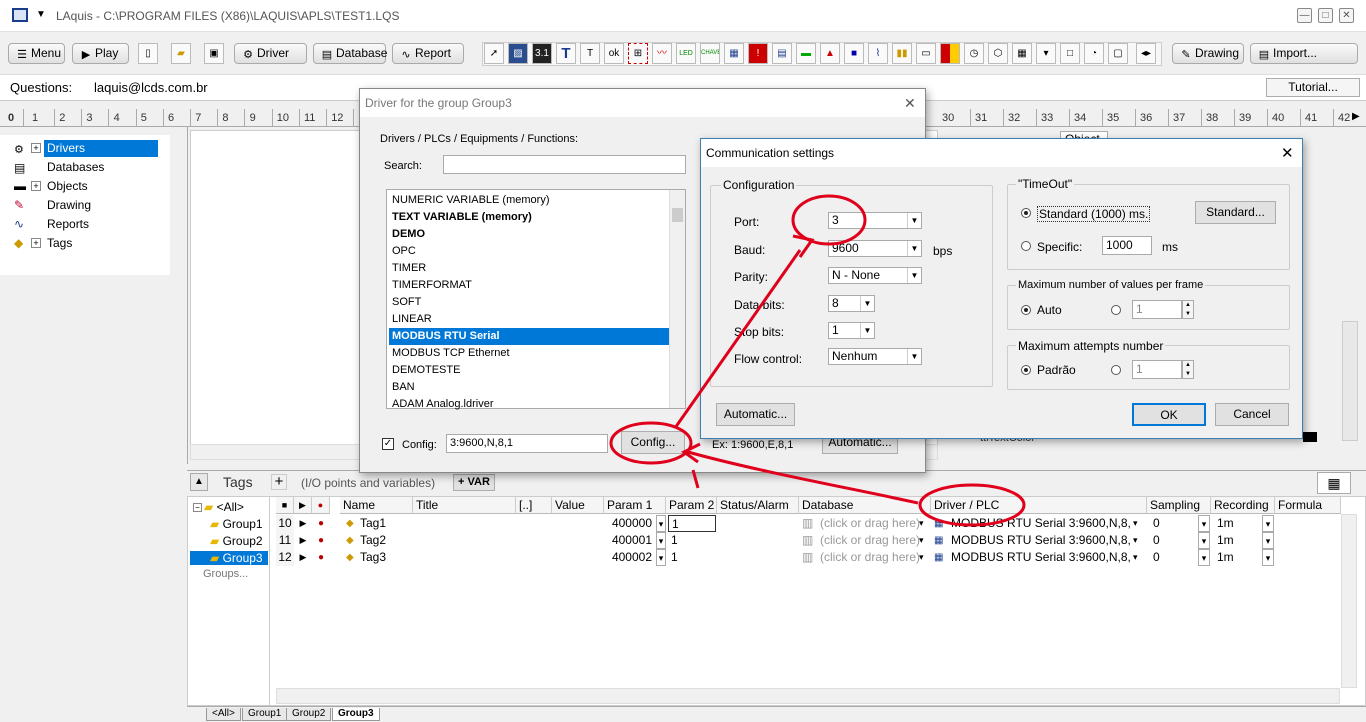  What do you see at coordinates (1243, 505) in the screenshot?
I see `column-header-recording: Recording` at bounding box center [1243, 505].